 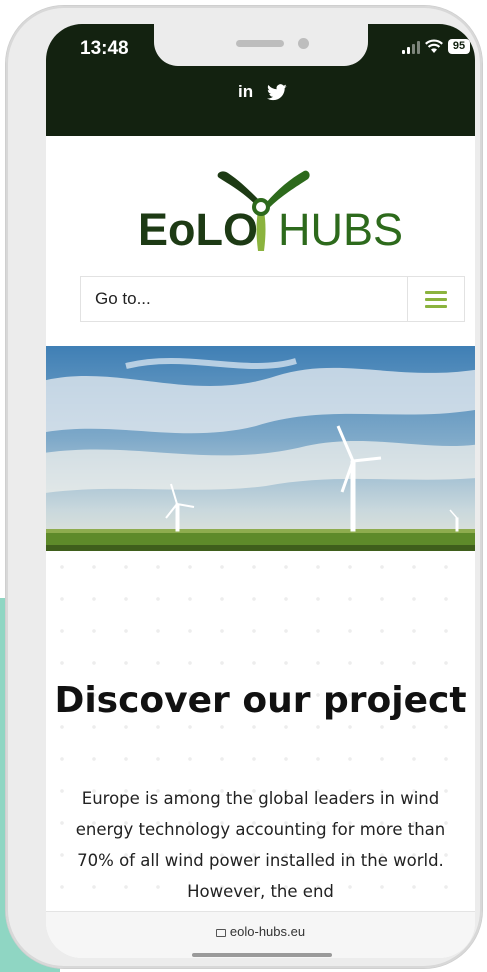 What do you see at coordinates (434, 46) in the screenshot?
I see `wifi-icon` at bounding box center [434, 46].